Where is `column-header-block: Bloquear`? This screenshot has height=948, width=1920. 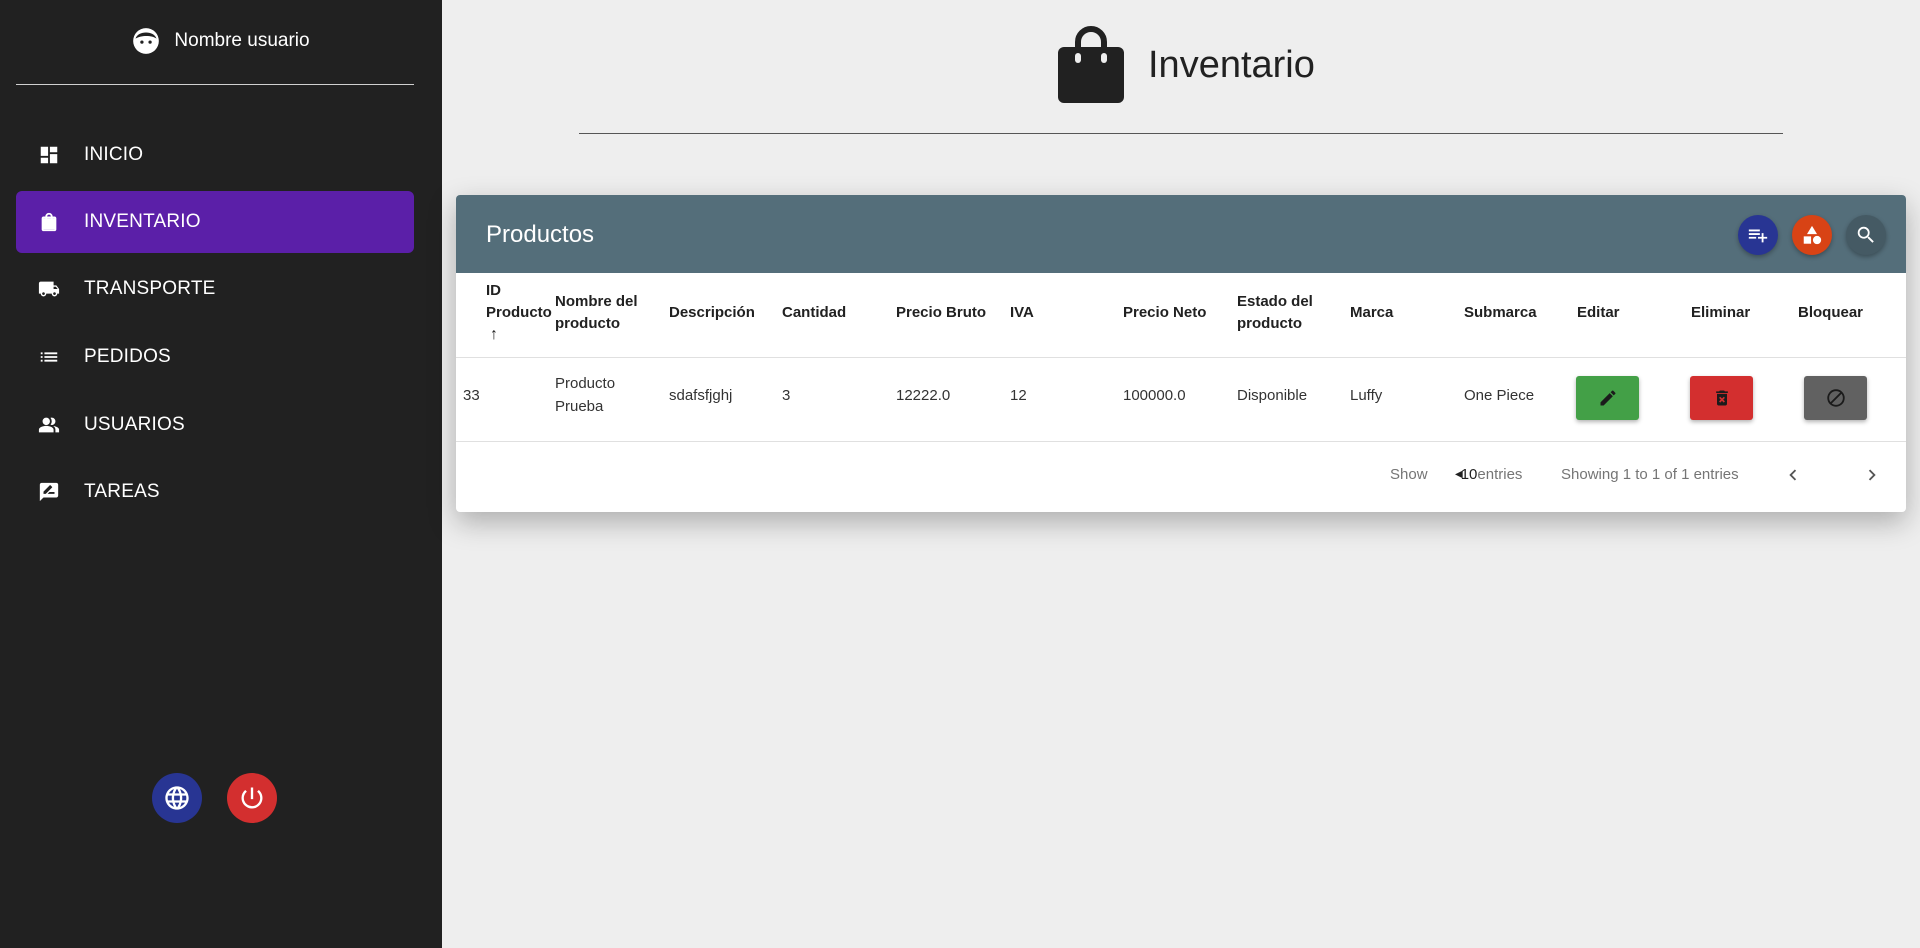
column-header-block: Bloquear is located at coordinates (1830, 313).